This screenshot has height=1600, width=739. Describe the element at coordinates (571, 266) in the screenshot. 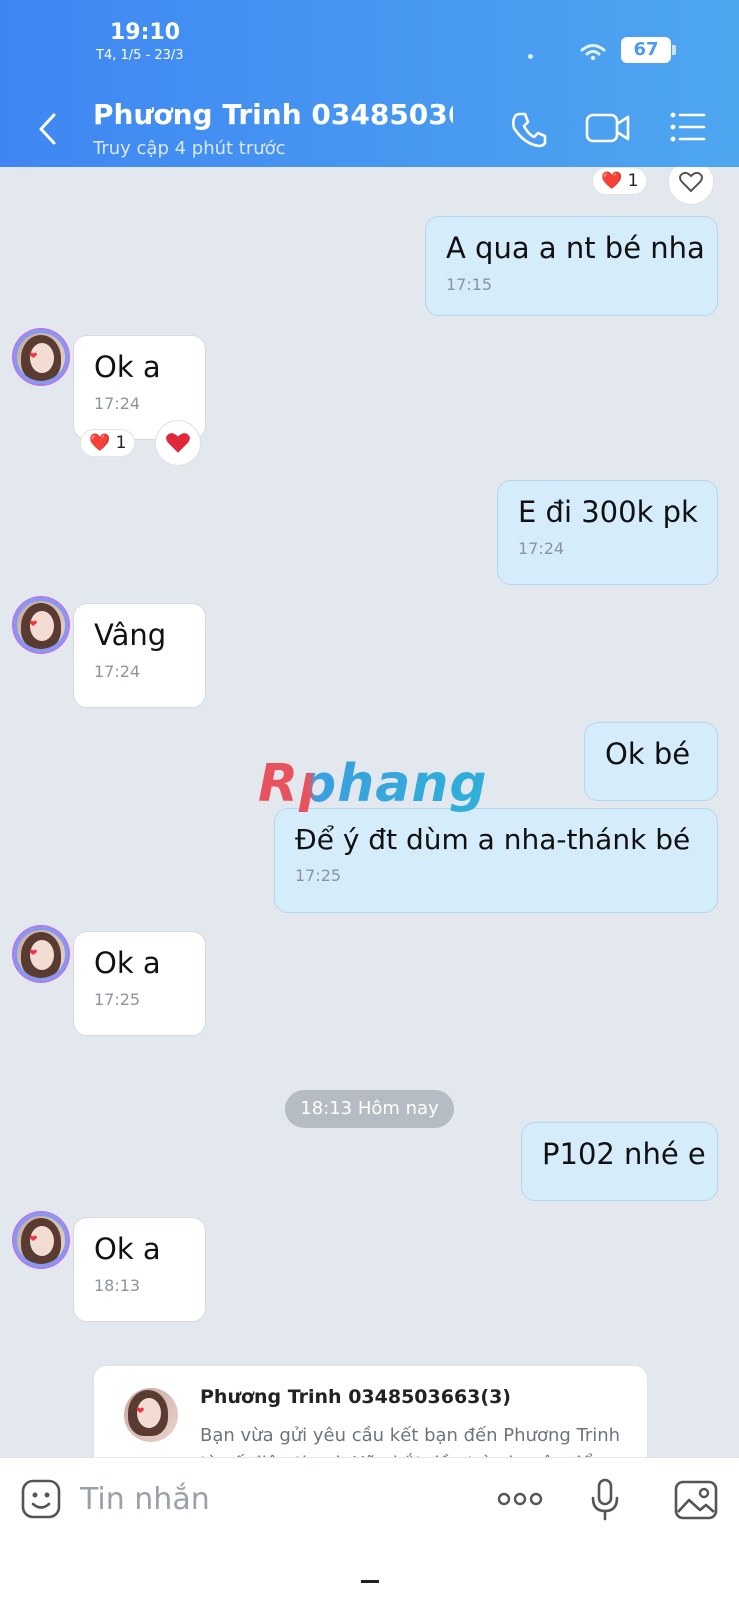

I see `message-bubble-outgoing: A qua a nt bé nha 17:15` at that location.